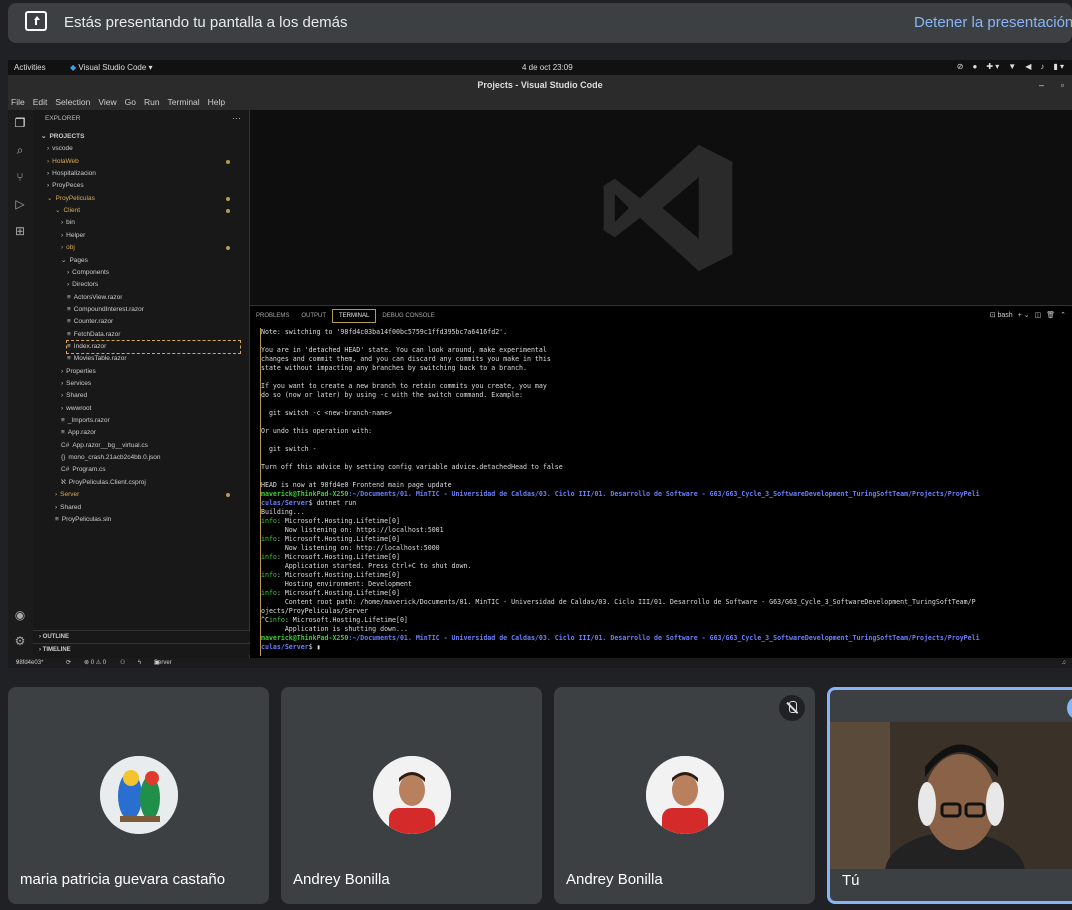 This screenshot has height=910, width=1072. I want to click on participant-tile: maria patricia guevara castaño, so click(138, 795).